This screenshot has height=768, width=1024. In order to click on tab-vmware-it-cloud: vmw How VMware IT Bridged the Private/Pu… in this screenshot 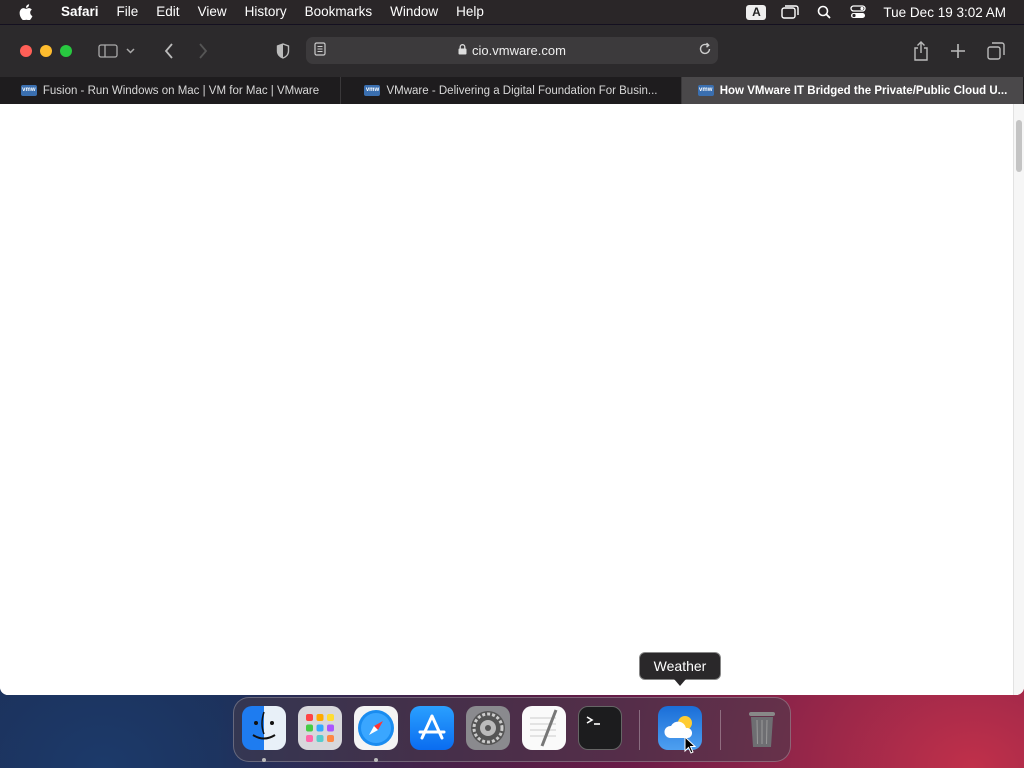, I will do `click(852, 90)`.